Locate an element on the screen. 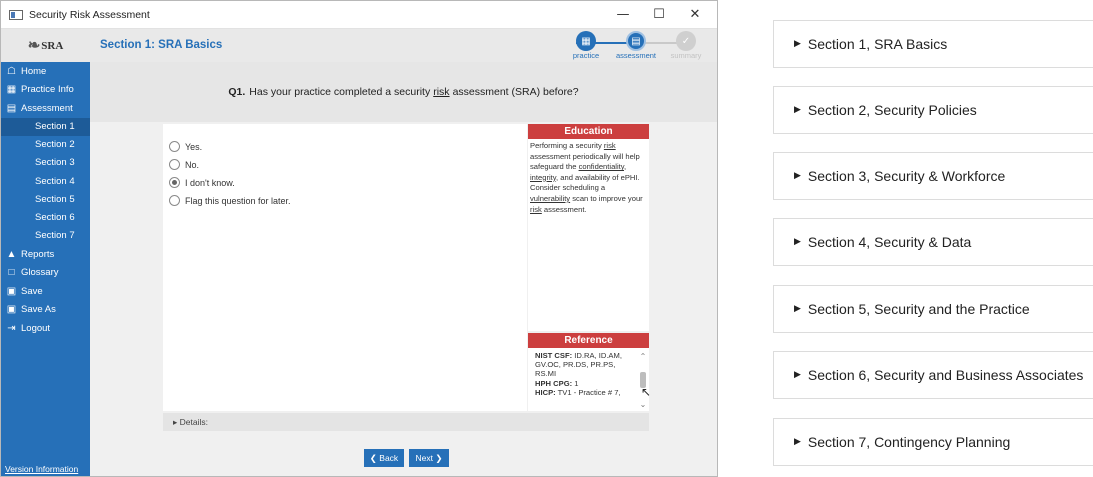 The image size is (1093, 477). chevron-down-icon: ⌄ is located at coordinates (643, 405).